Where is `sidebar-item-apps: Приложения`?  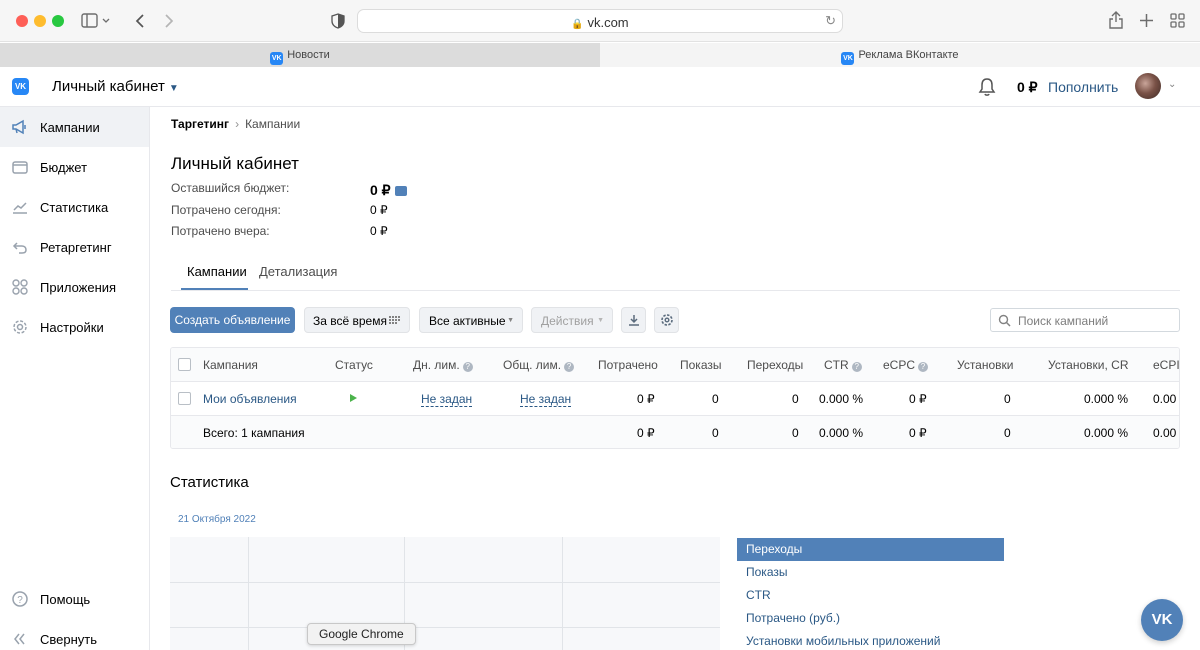
sidebar-item-apps: Приложения is located at coordinates (74, 287).